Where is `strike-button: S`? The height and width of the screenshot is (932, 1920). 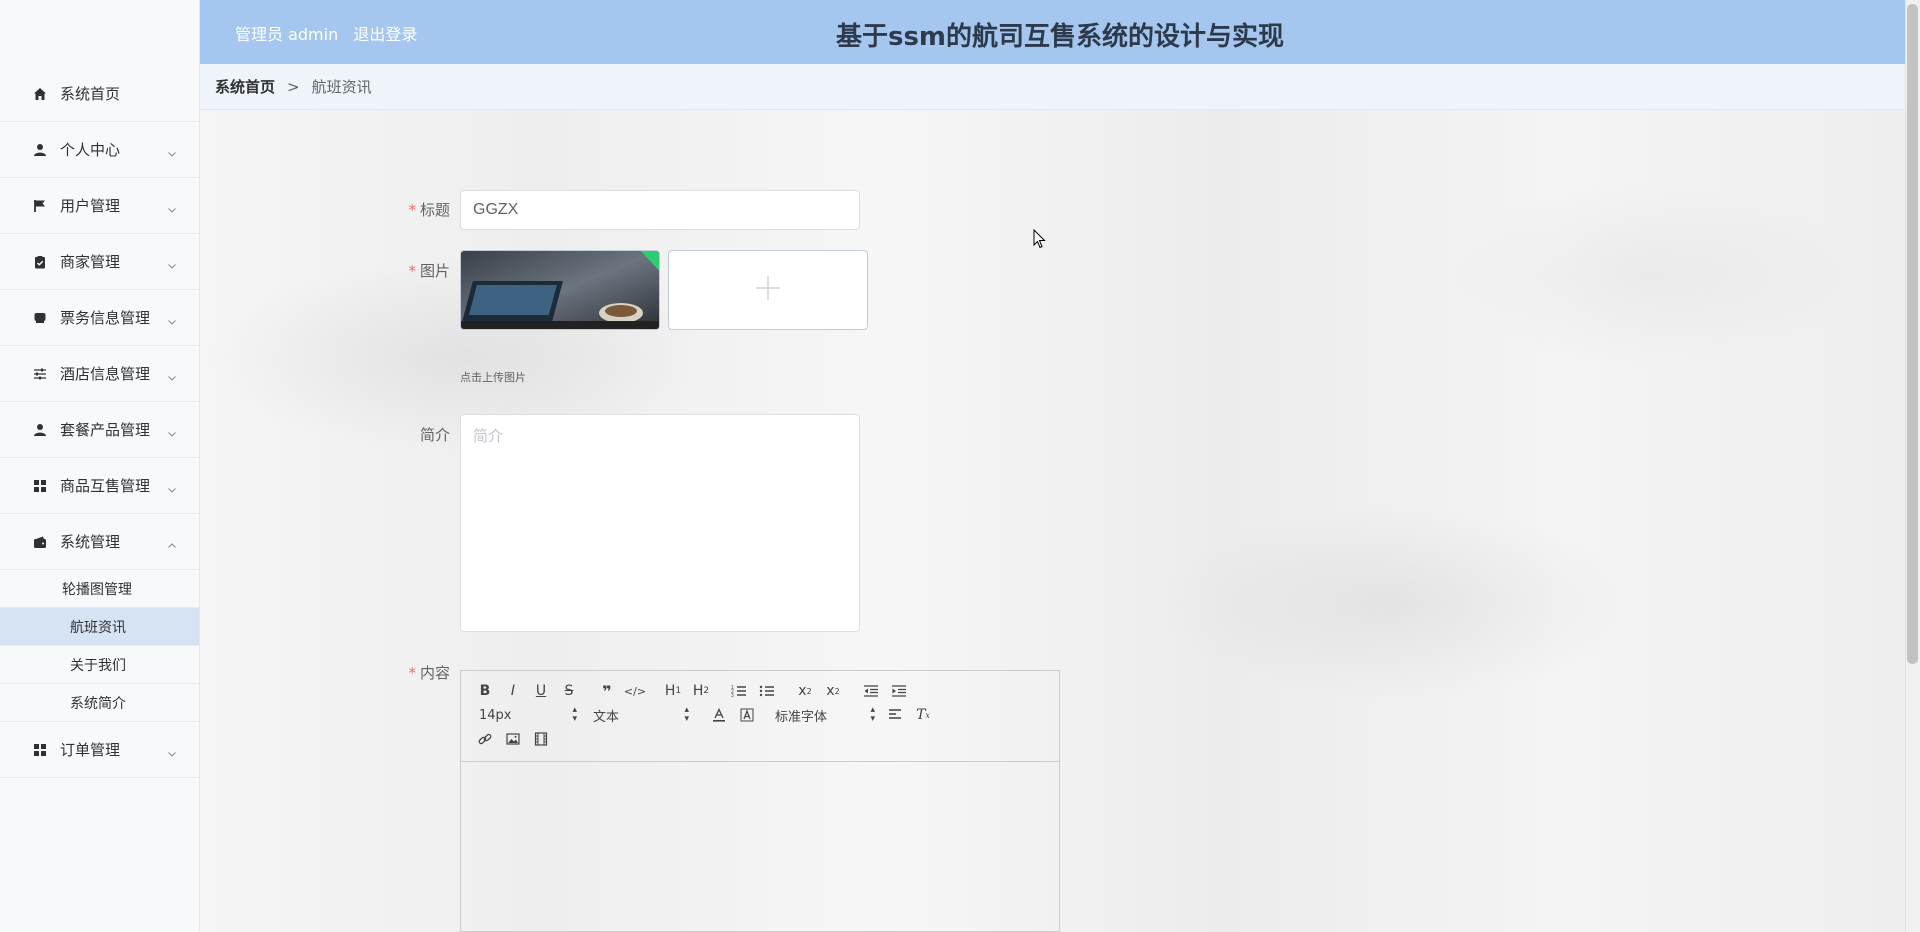
strike-button: S is located at coordinates (569, 691).